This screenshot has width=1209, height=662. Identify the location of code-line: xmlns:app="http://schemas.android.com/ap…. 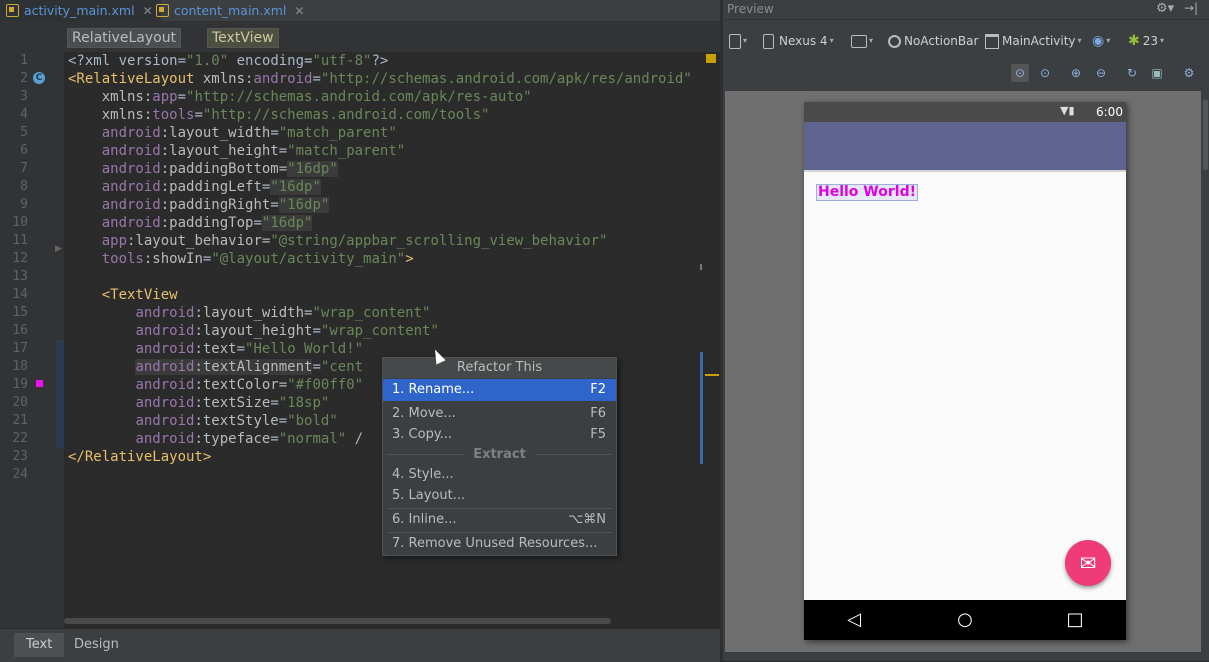
(300, 97).